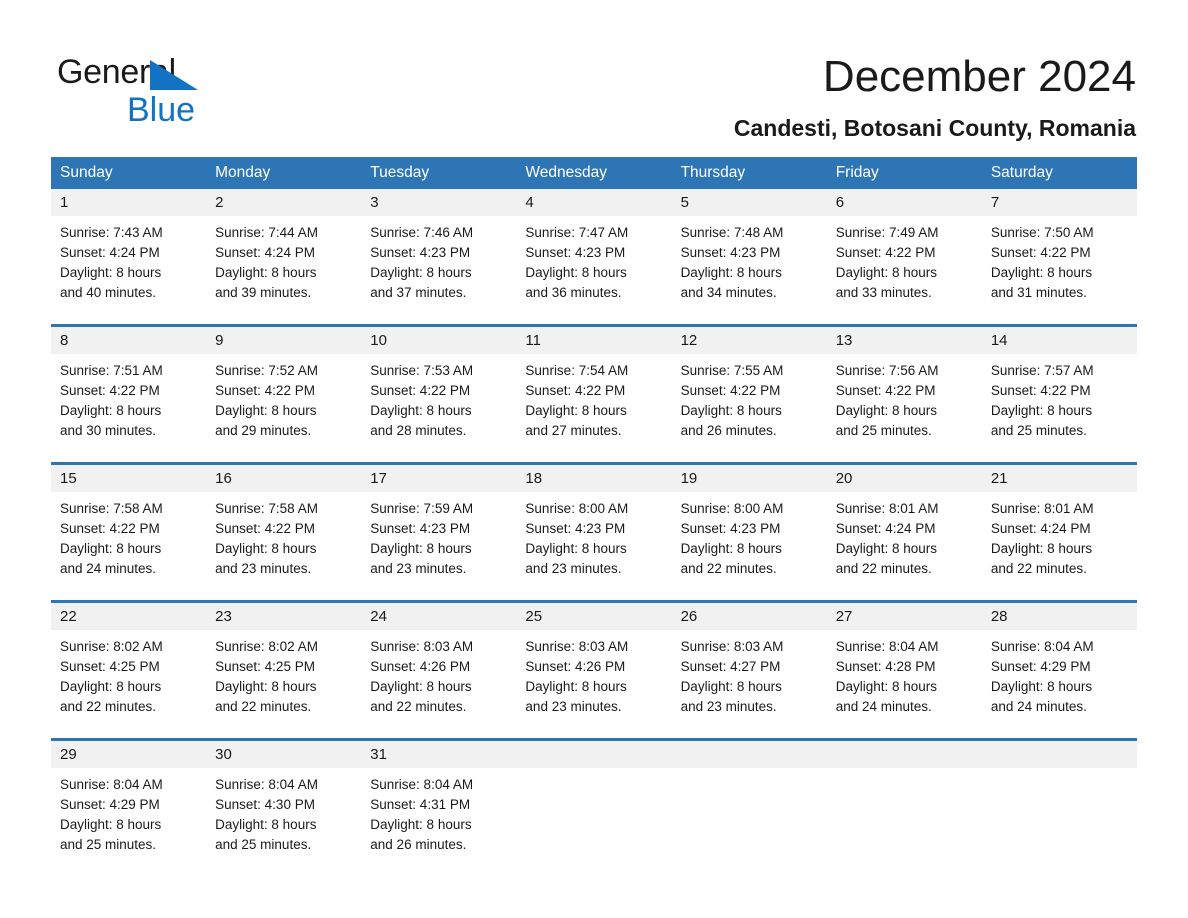 This screenshot has height=918, width=1188. Describe the element at coordinates (438, 754) in the screenshot. I see `day-number: 31` at that location.